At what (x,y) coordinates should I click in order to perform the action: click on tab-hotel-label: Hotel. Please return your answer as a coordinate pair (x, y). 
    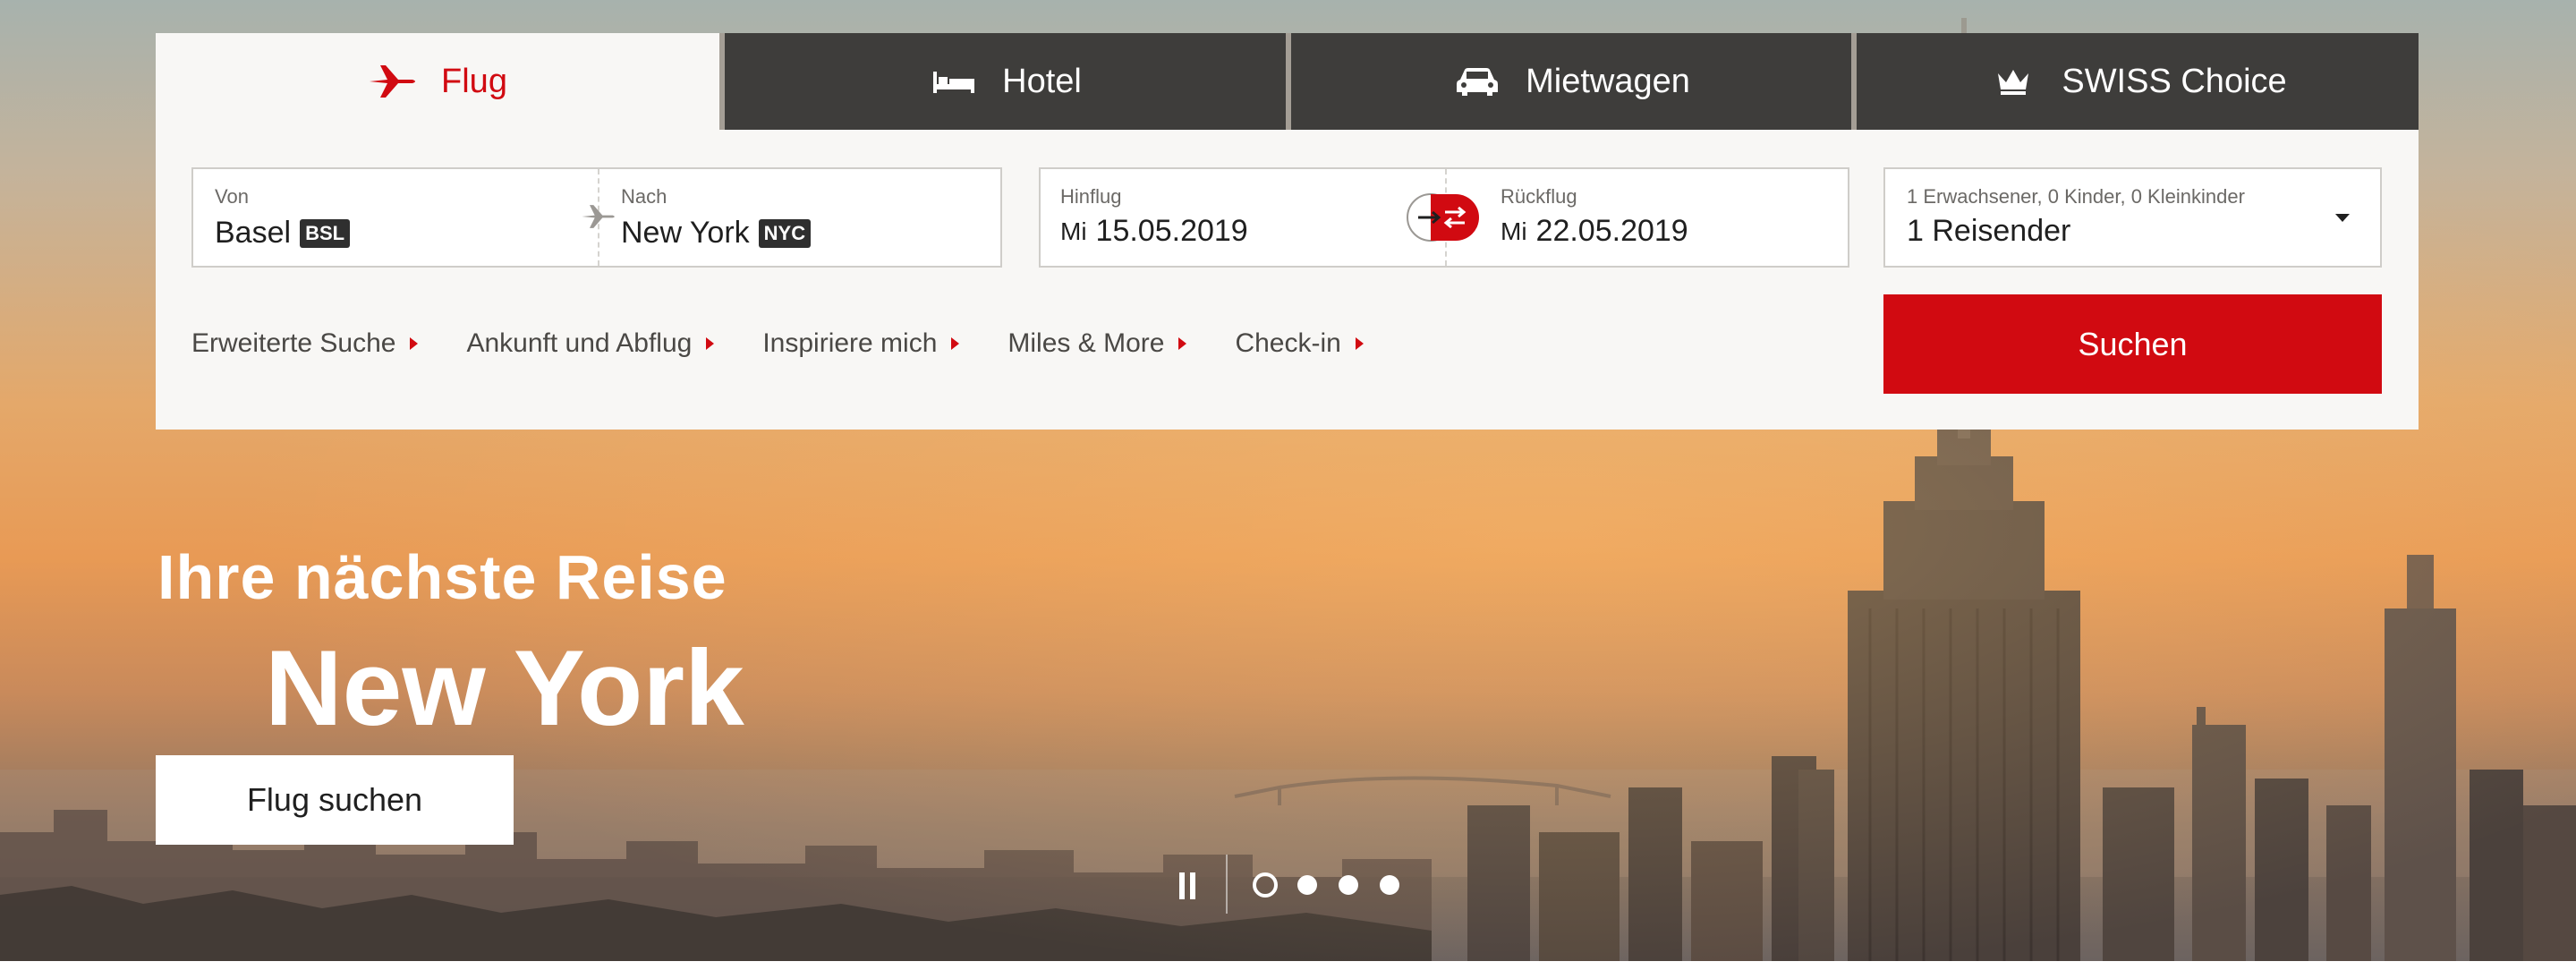
    Looking at the image, I should click on (1042, 81).